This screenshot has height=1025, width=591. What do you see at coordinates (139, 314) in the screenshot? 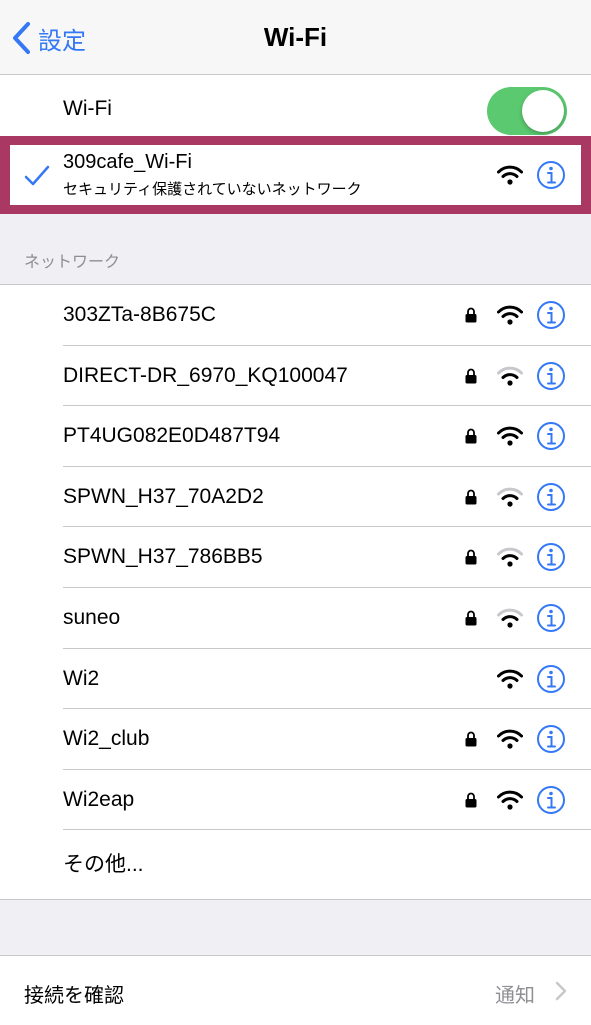
I see `network-name: 303ZTa-8B675C` at bounding box center [139, 314].